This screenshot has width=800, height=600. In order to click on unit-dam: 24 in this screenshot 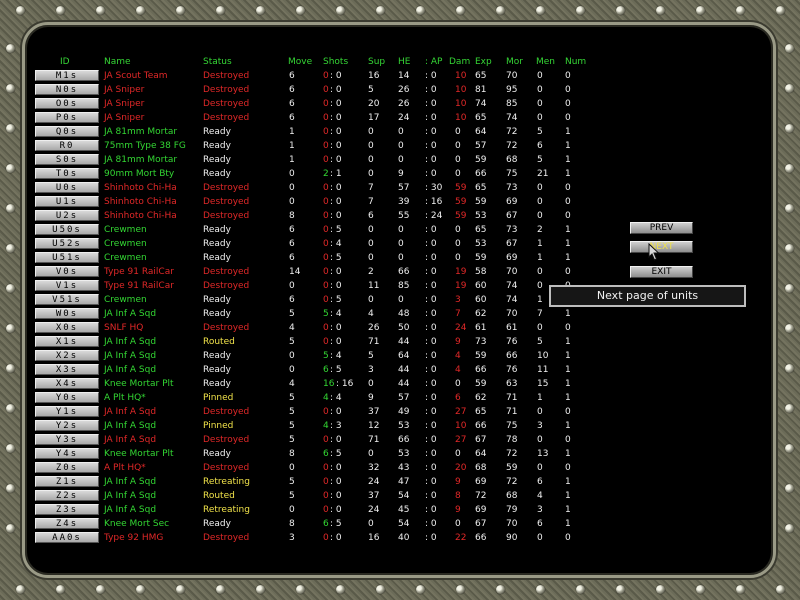, I will do `click(461, 328)`.